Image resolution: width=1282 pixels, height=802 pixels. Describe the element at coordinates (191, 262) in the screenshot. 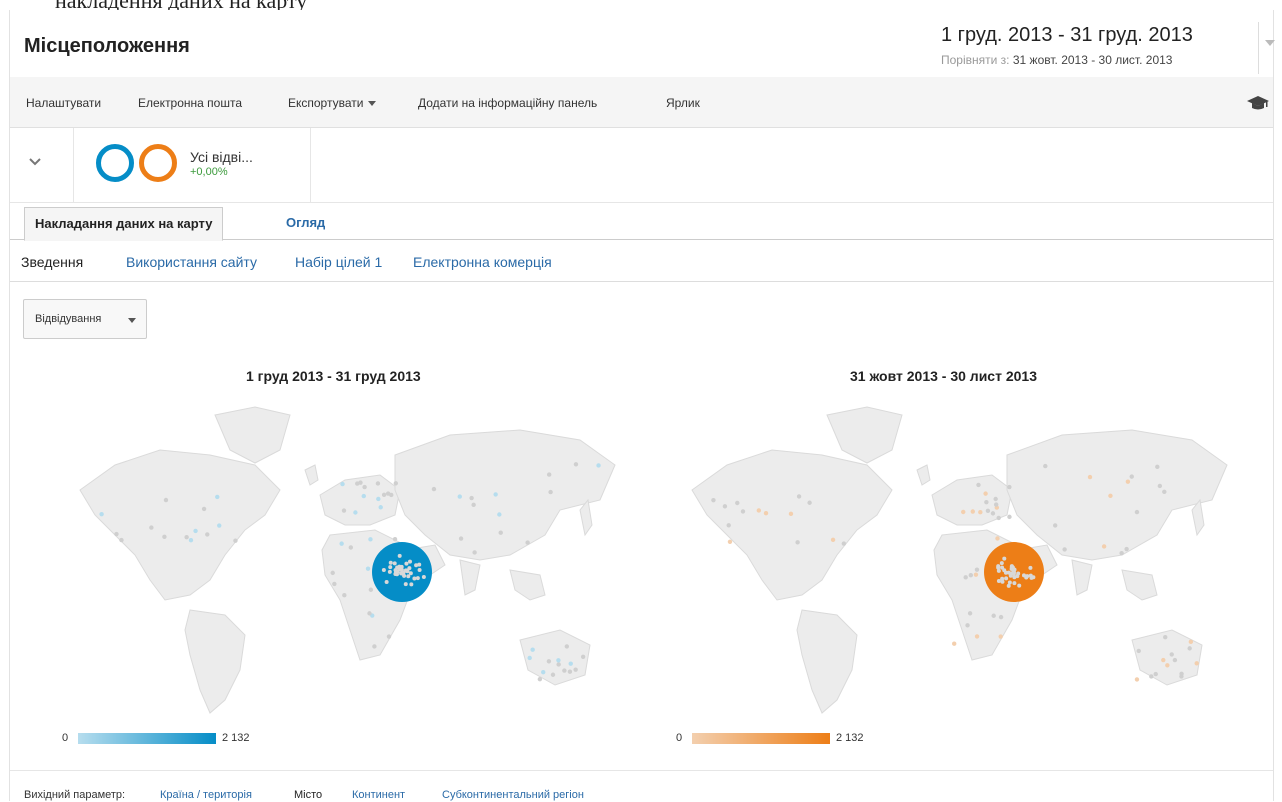

I see `subtab-site-usage: Використання сайту` at that location.